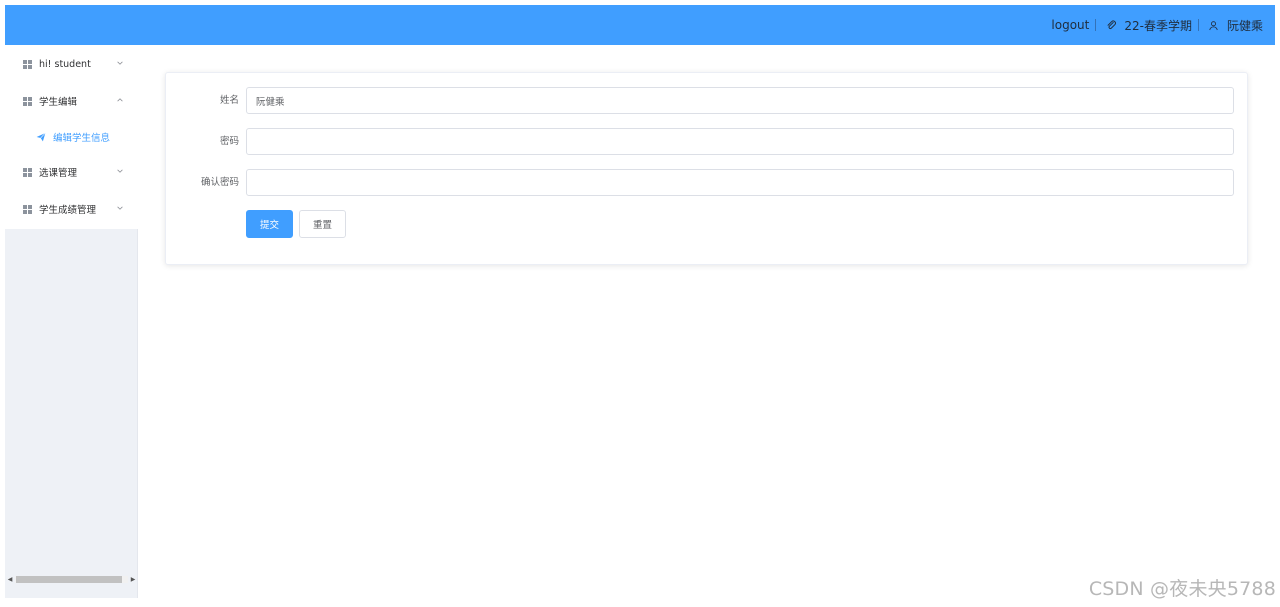 The image size is (1280, 607). I want to click on sidebar-menu: hi! student 学生编辑 编辑学生信息 选课管理 学生成绩管理, so click(71, 137).